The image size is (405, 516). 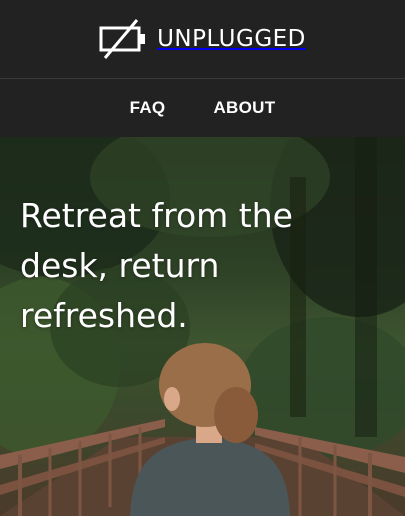 I want to click on nav-item-faq: FAQ, so click(x=148, y=108).